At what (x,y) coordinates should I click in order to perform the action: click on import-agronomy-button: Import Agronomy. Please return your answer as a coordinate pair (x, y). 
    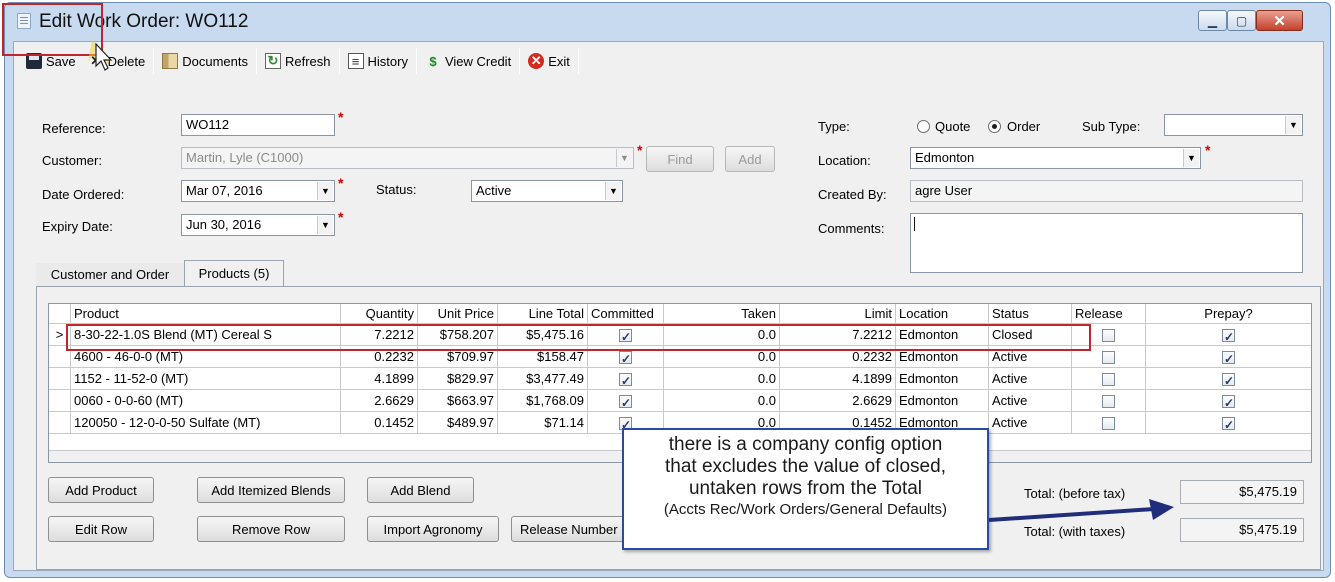
    Looking at the image, I should click on (433, 529).